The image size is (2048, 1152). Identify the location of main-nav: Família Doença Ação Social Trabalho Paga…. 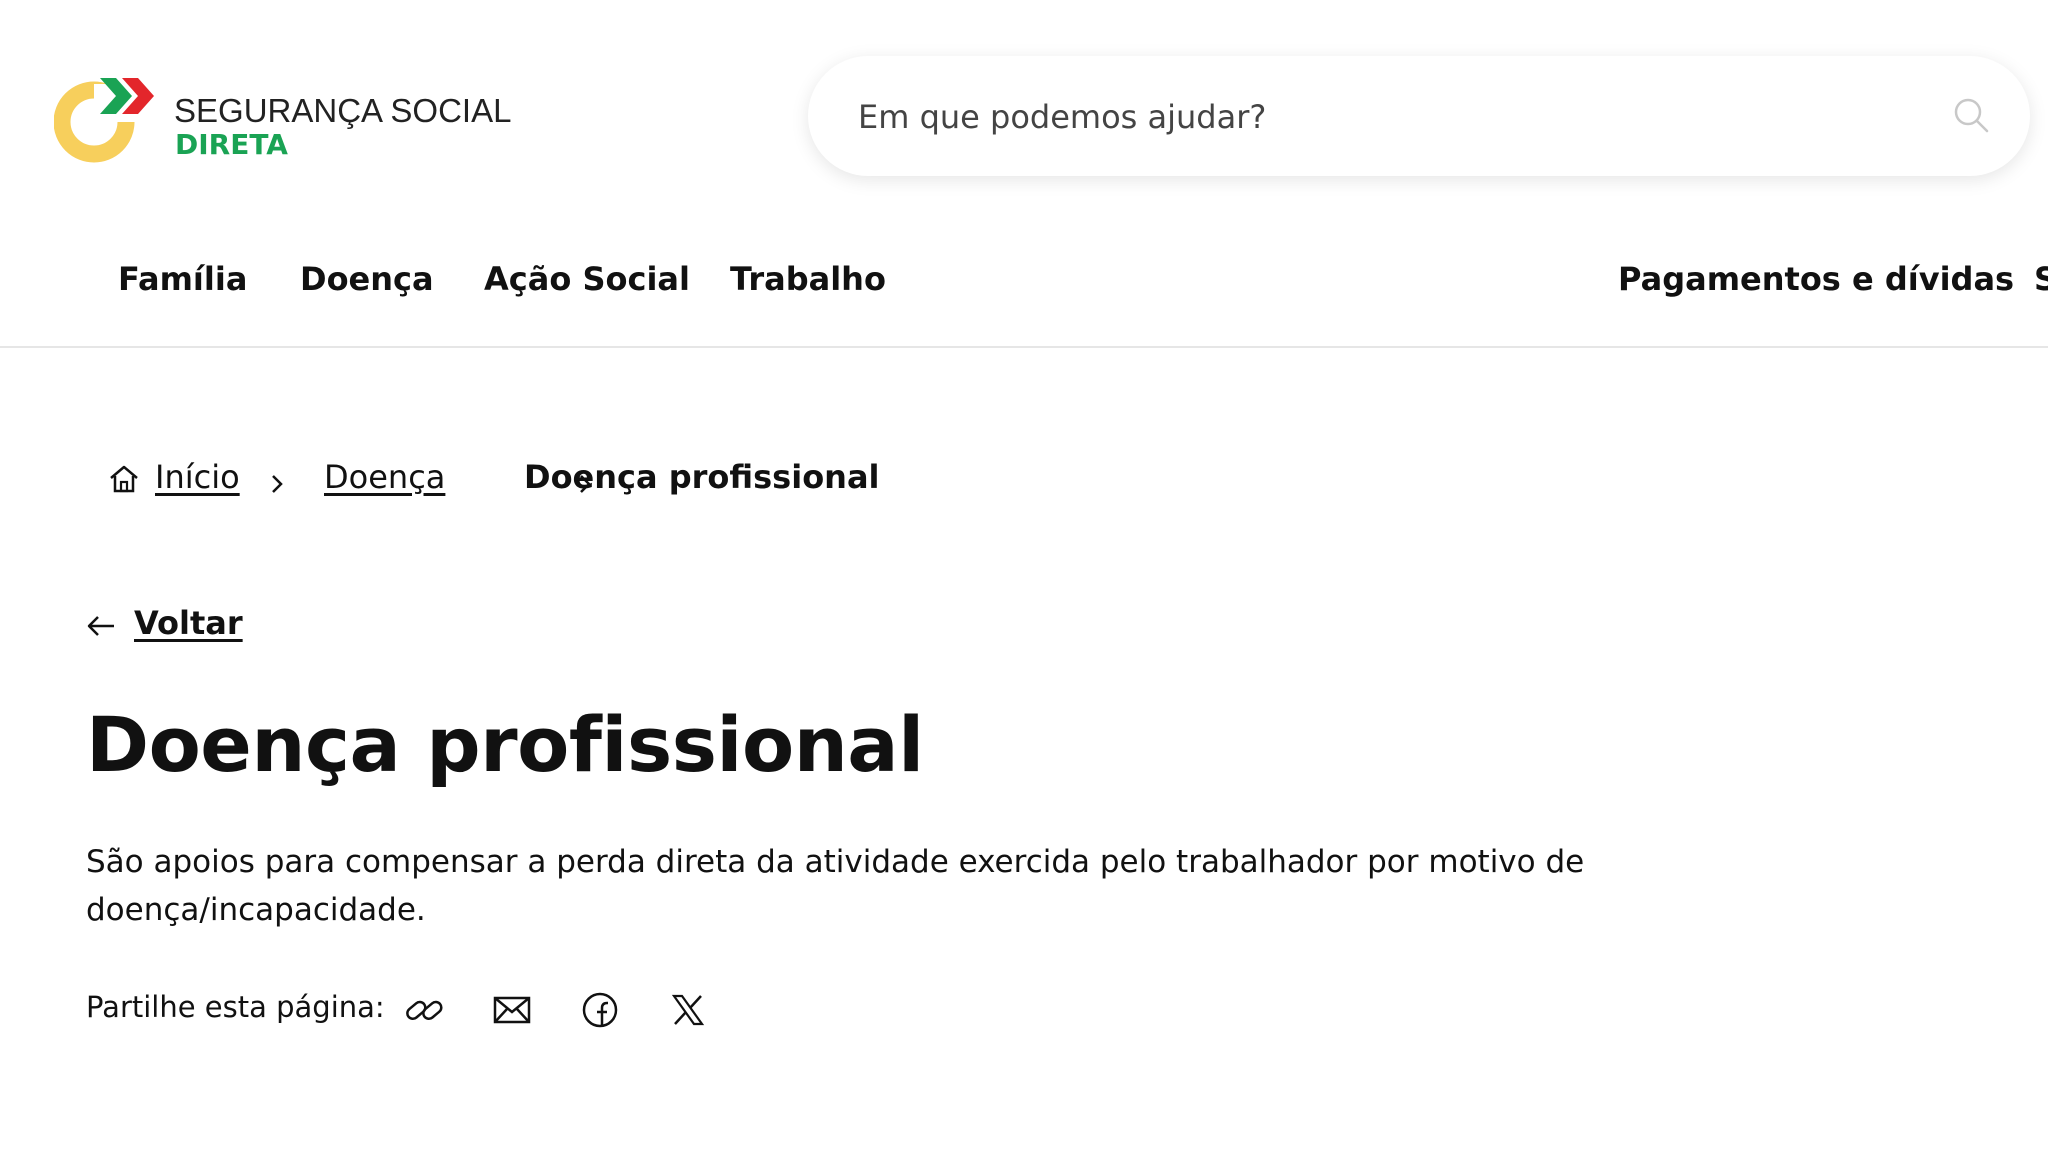
(1024, 299).